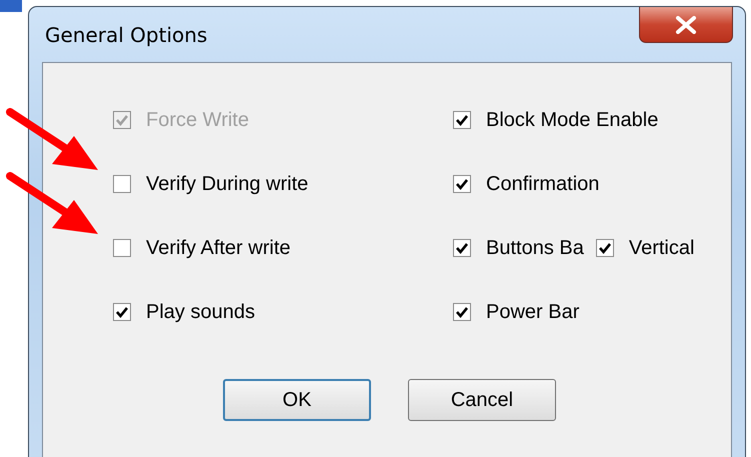 This screenshot has width=751, height=457. What do you see at coordinates (200, 312) in the screenshot?
I see `checkbox-label: Play sounds` at bounding box center [200, 312].